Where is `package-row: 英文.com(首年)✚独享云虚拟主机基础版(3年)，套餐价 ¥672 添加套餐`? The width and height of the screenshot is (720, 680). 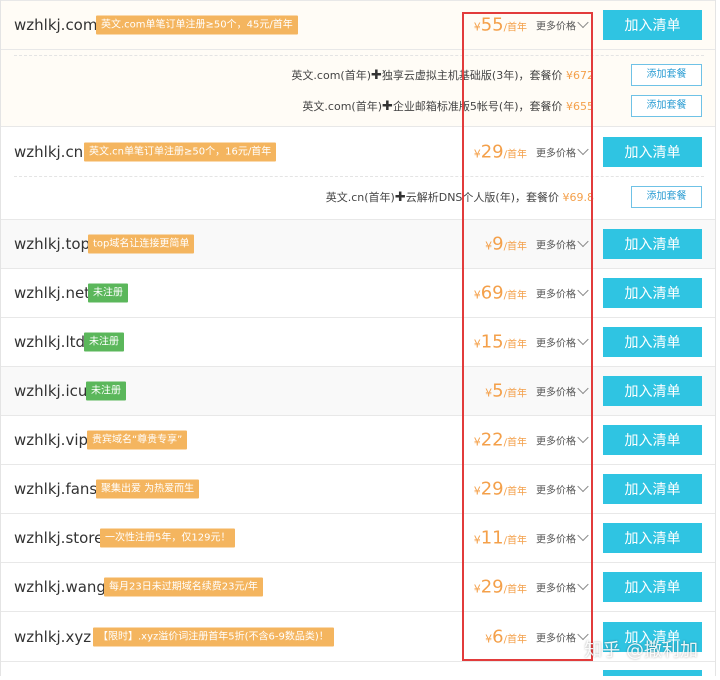 package-row: 英文.com(首年)✚独享云虚拟主机基础版(3年)，套餐价 ¥672 添加套餐 is located at coordinates (359, 75).